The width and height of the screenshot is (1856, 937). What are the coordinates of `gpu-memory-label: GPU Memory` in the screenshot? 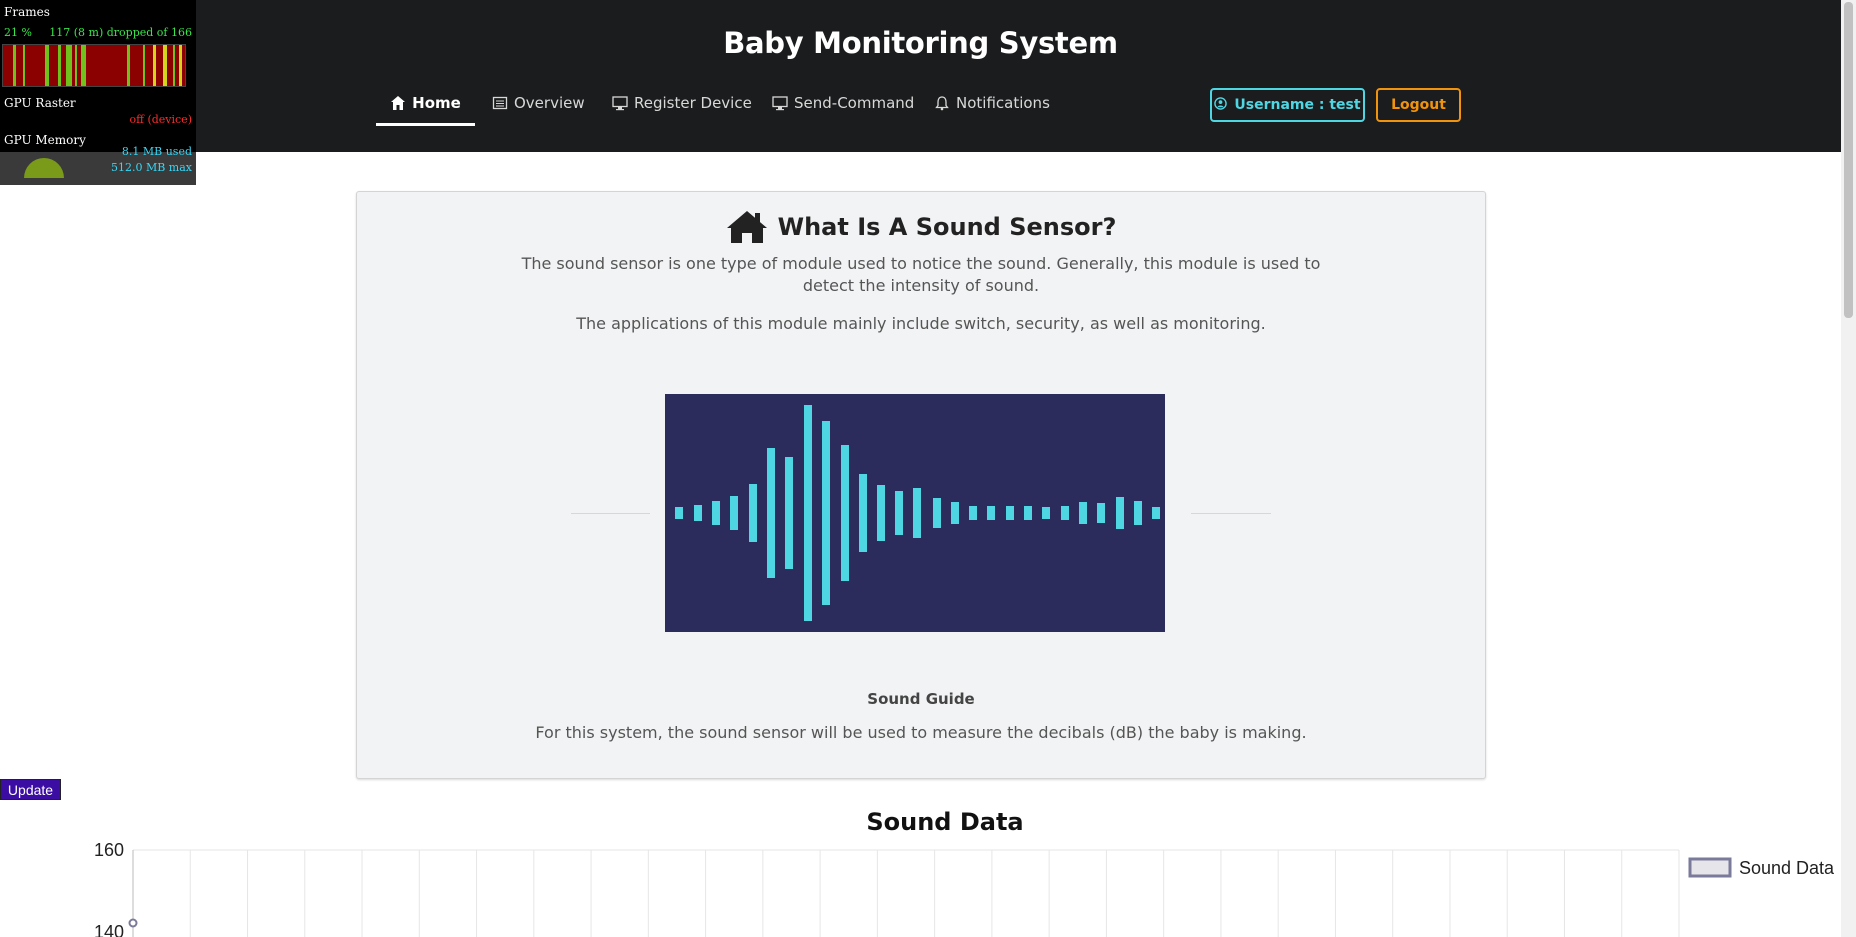 It's located at (45, 140).